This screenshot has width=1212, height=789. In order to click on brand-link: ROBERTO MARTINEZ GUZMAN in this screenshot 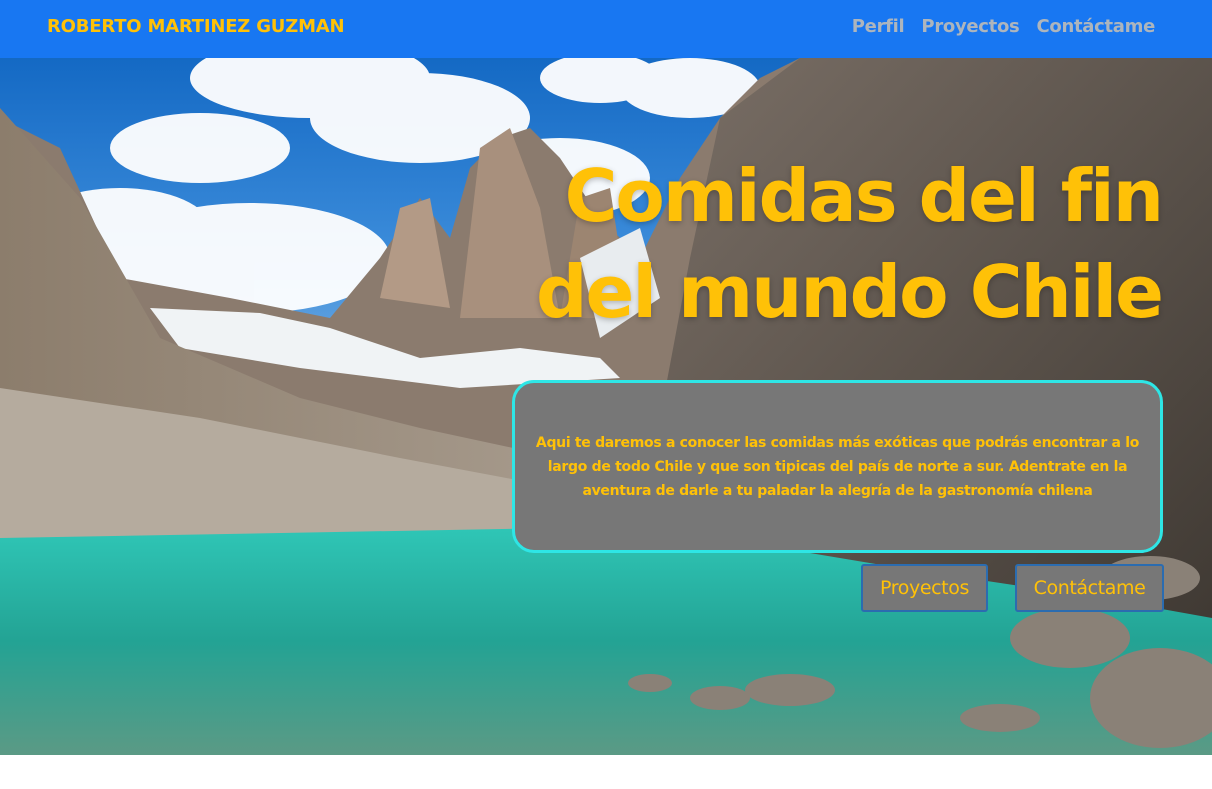, I will do `click(196, 27)`.